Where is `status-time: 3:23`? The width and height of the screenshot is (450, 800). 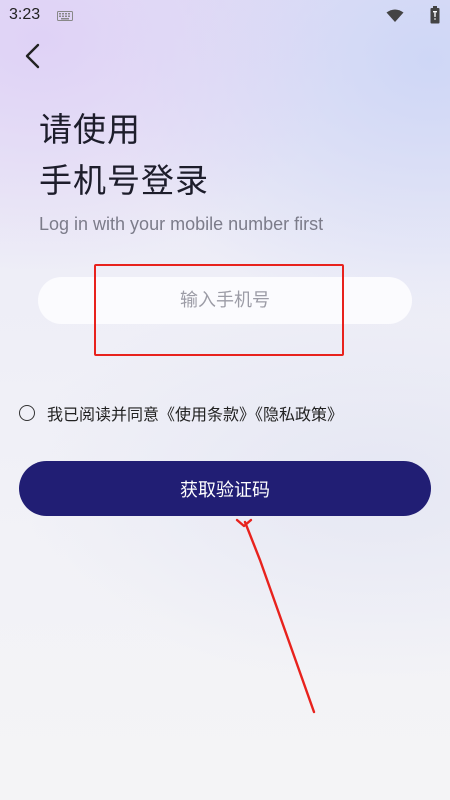
status-time: 3:23 is located at coordinates (25, 14).